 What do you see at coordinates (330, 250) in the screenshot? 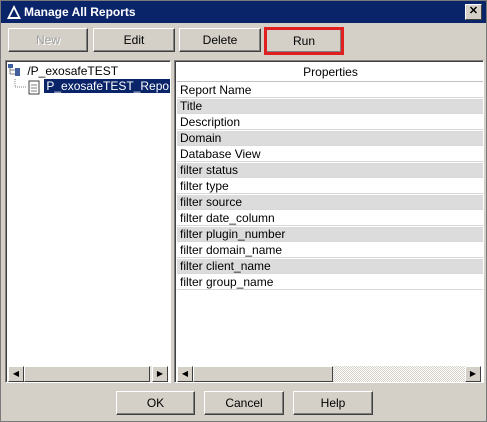
I see `property-row: filter domain_name` at bounding box center [330, 250].